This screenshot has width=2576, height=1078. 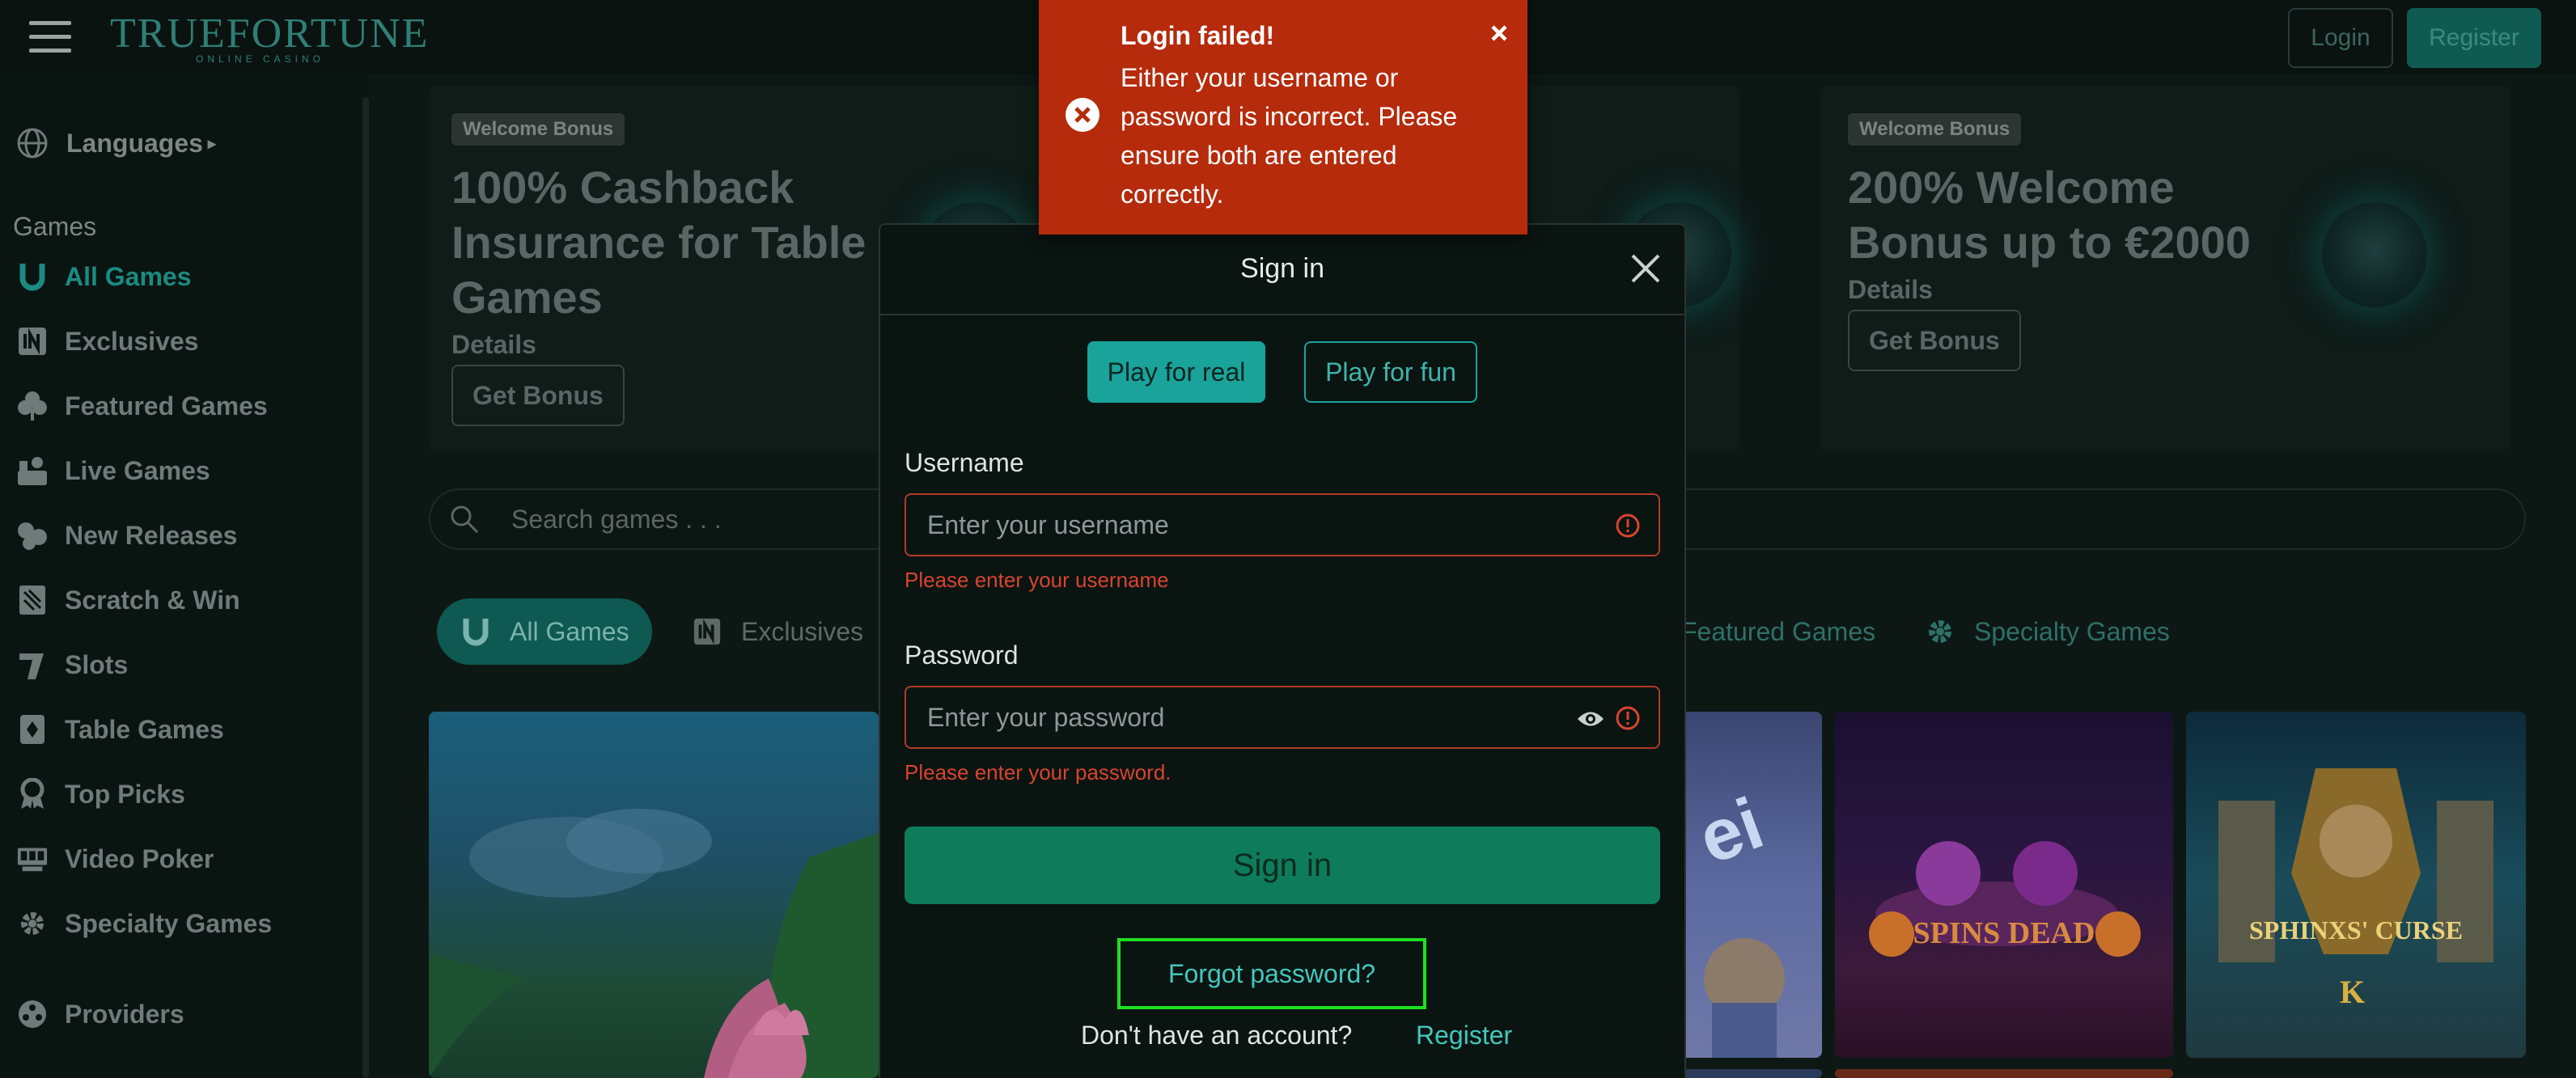 I want to click on sidebar-item-video-poker: Video Poker, so click(x=115, y=859).